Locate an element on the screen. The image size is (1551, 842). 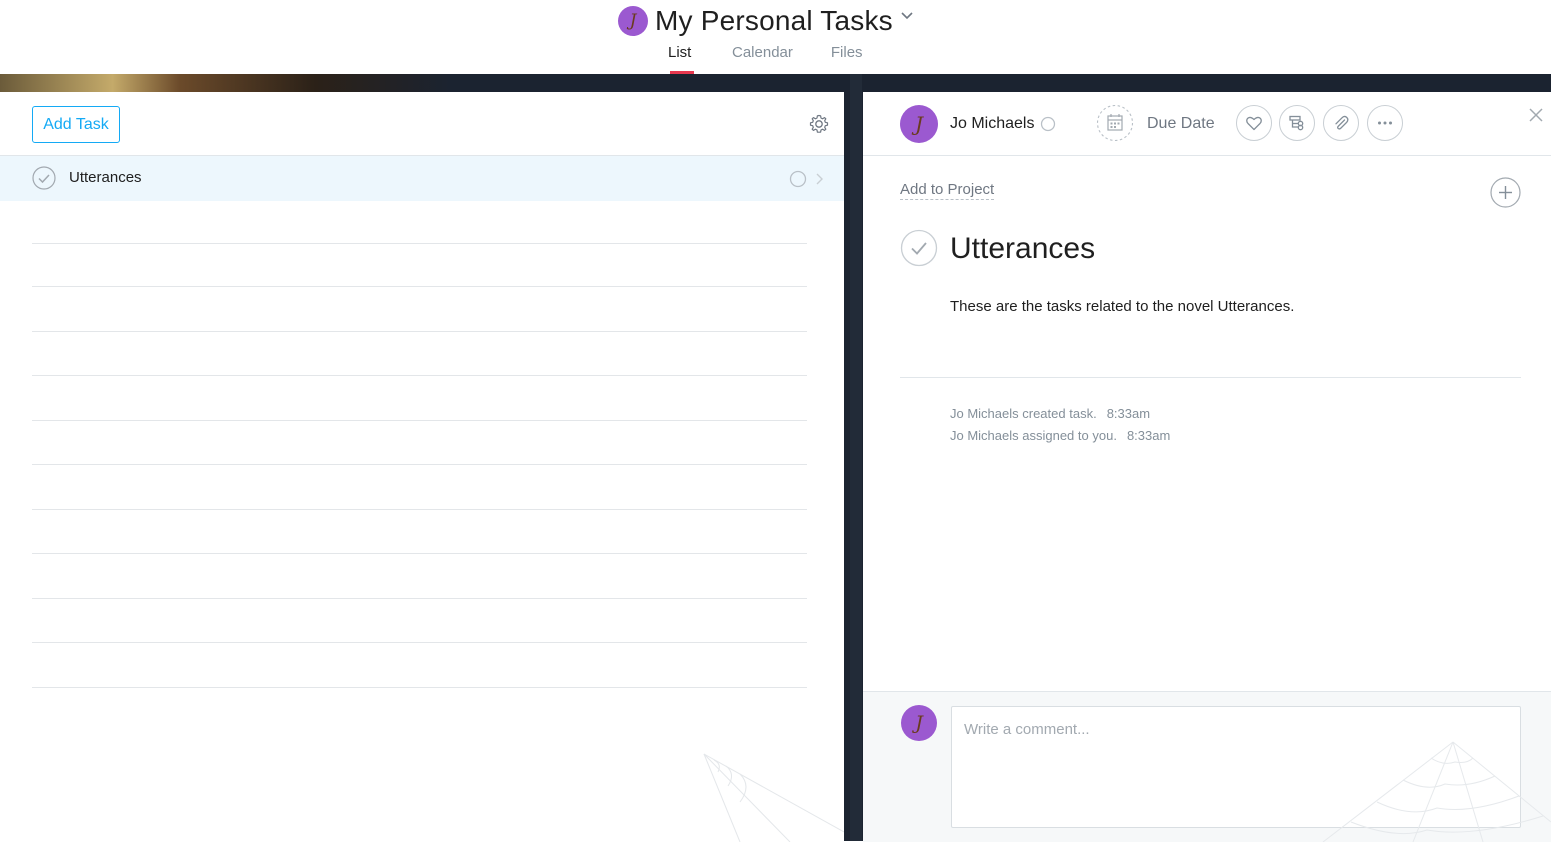
chevron-right-icon is located at coordinates (819, 179).